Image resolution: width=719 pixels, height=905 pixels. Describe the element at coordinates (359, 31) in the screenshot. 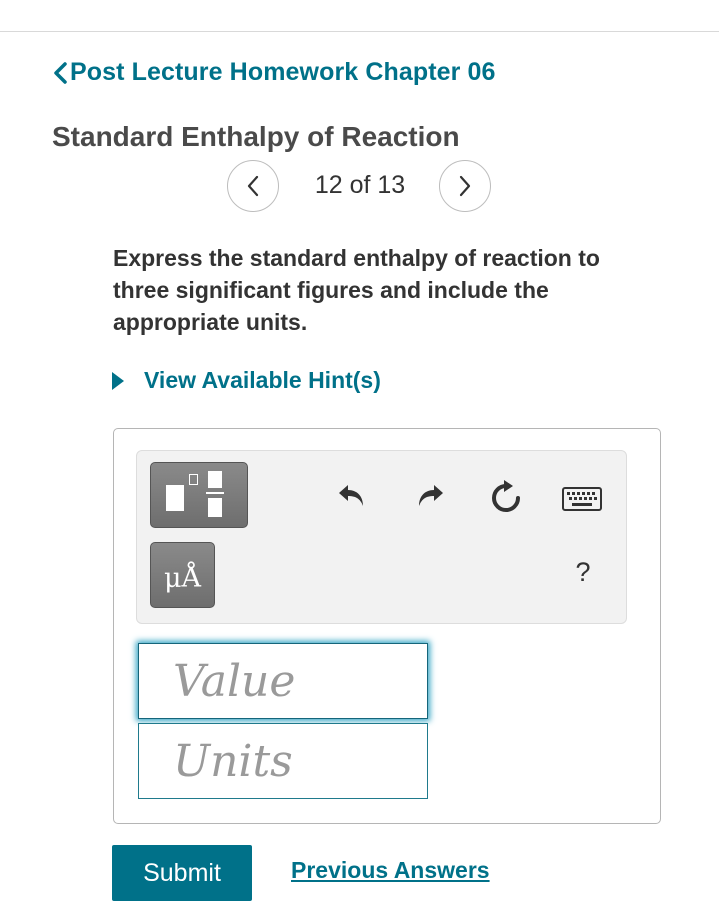

I see `header-divider` at that location.